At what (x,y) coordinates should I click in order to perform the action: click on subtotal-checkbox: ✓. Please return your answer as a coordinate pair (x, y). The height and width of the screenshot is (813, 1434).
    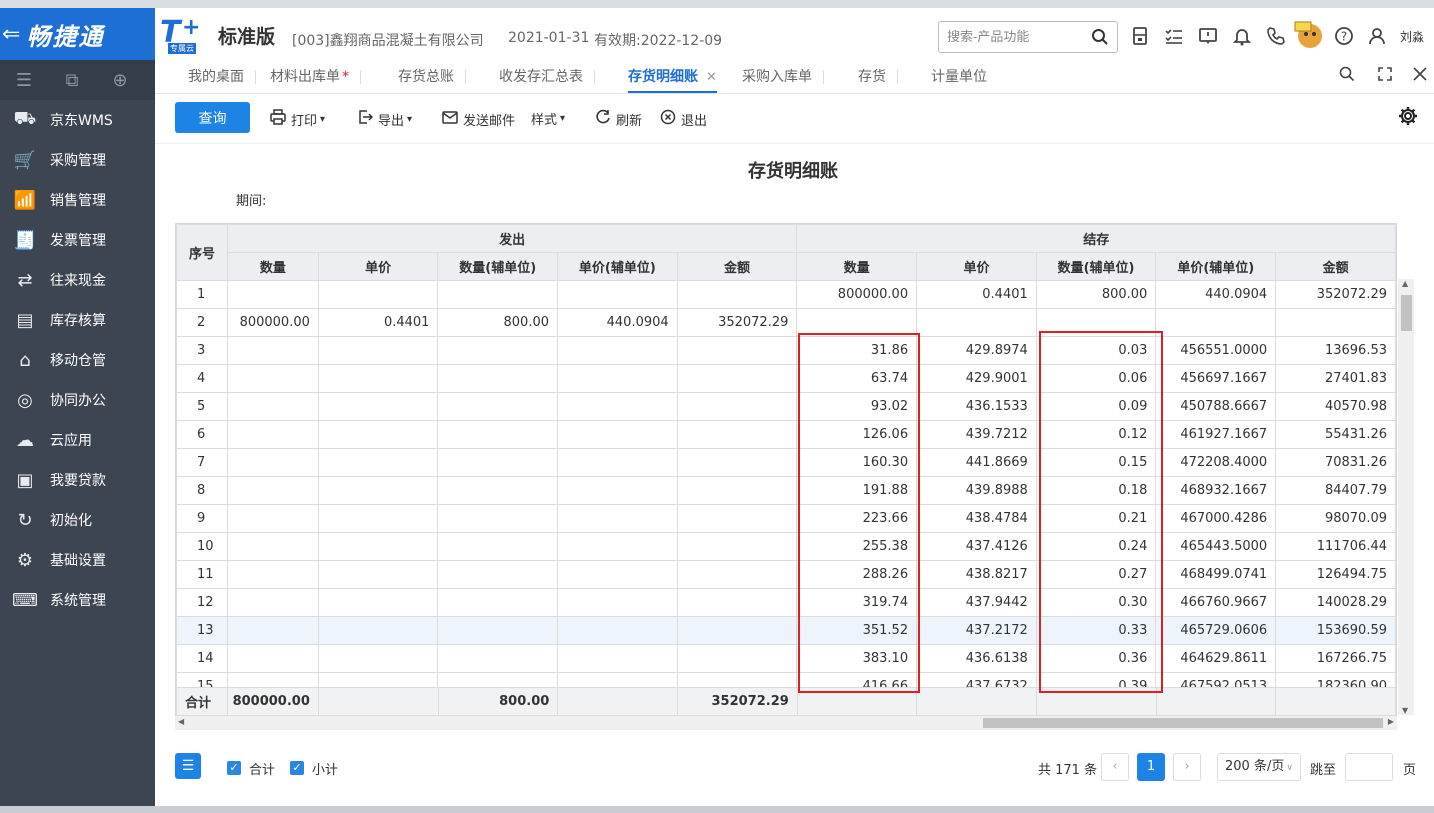
    Looking at the image, I should click on (297, 768).